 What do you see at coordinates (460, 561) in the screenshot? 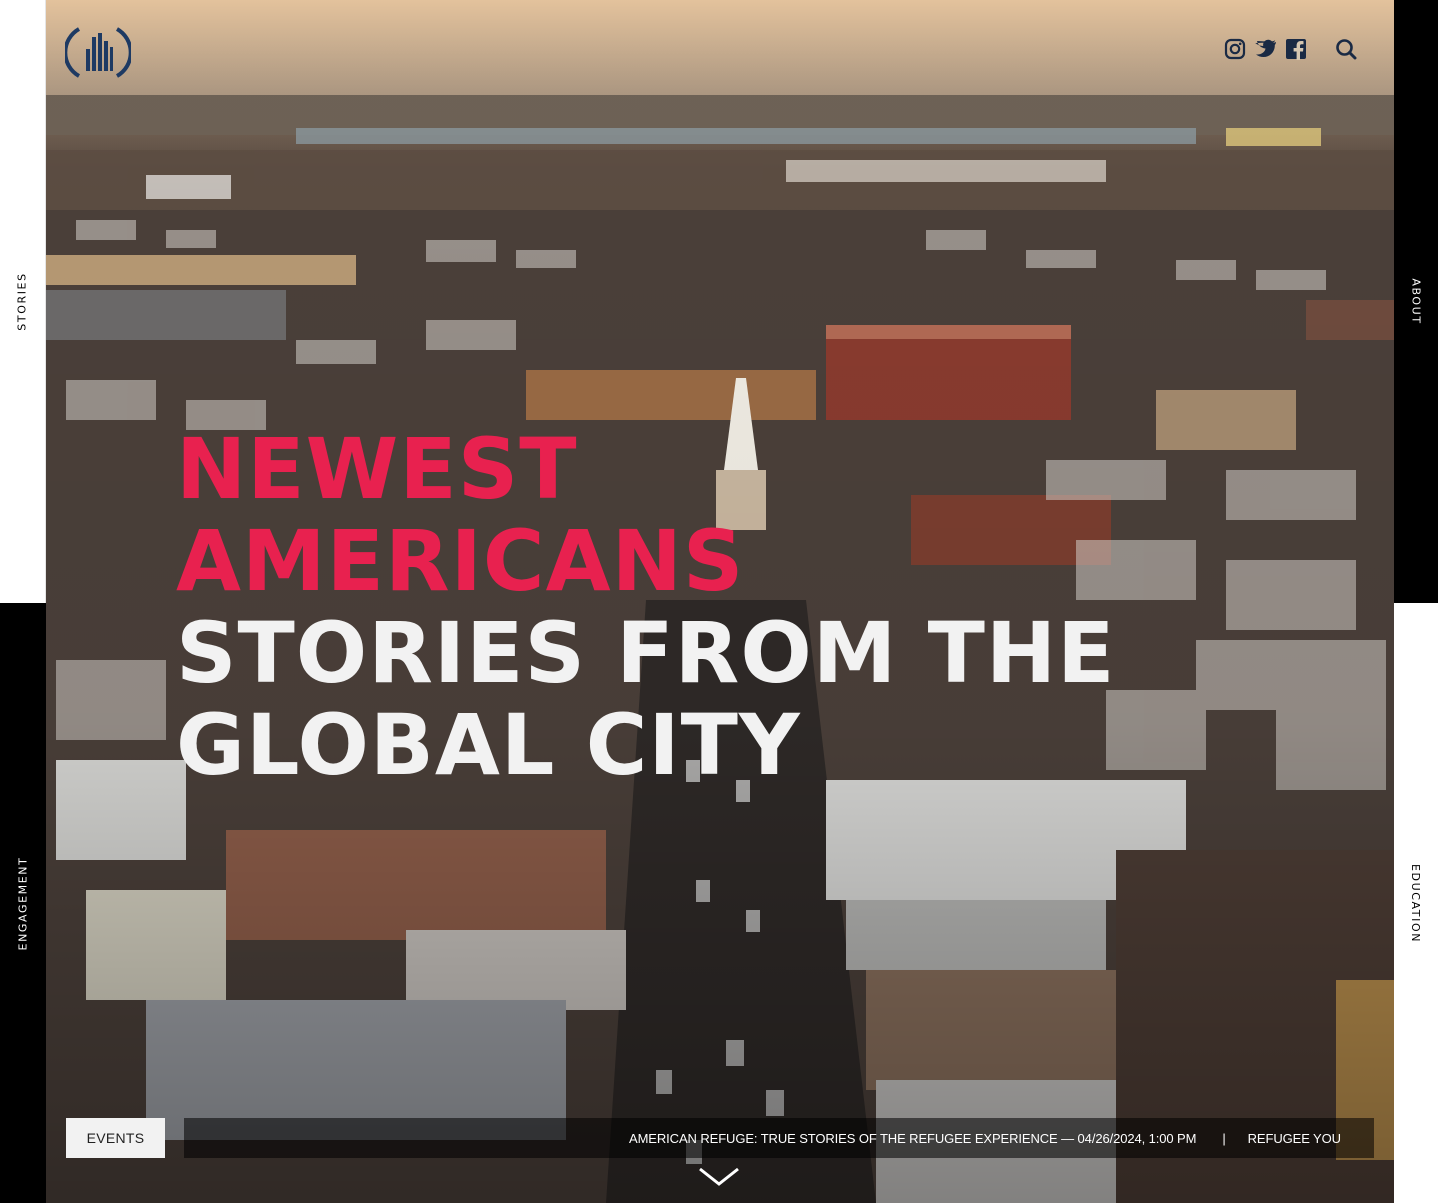
I see `headline-line-americans: AMERICANS` at bounding box center [460, 561].